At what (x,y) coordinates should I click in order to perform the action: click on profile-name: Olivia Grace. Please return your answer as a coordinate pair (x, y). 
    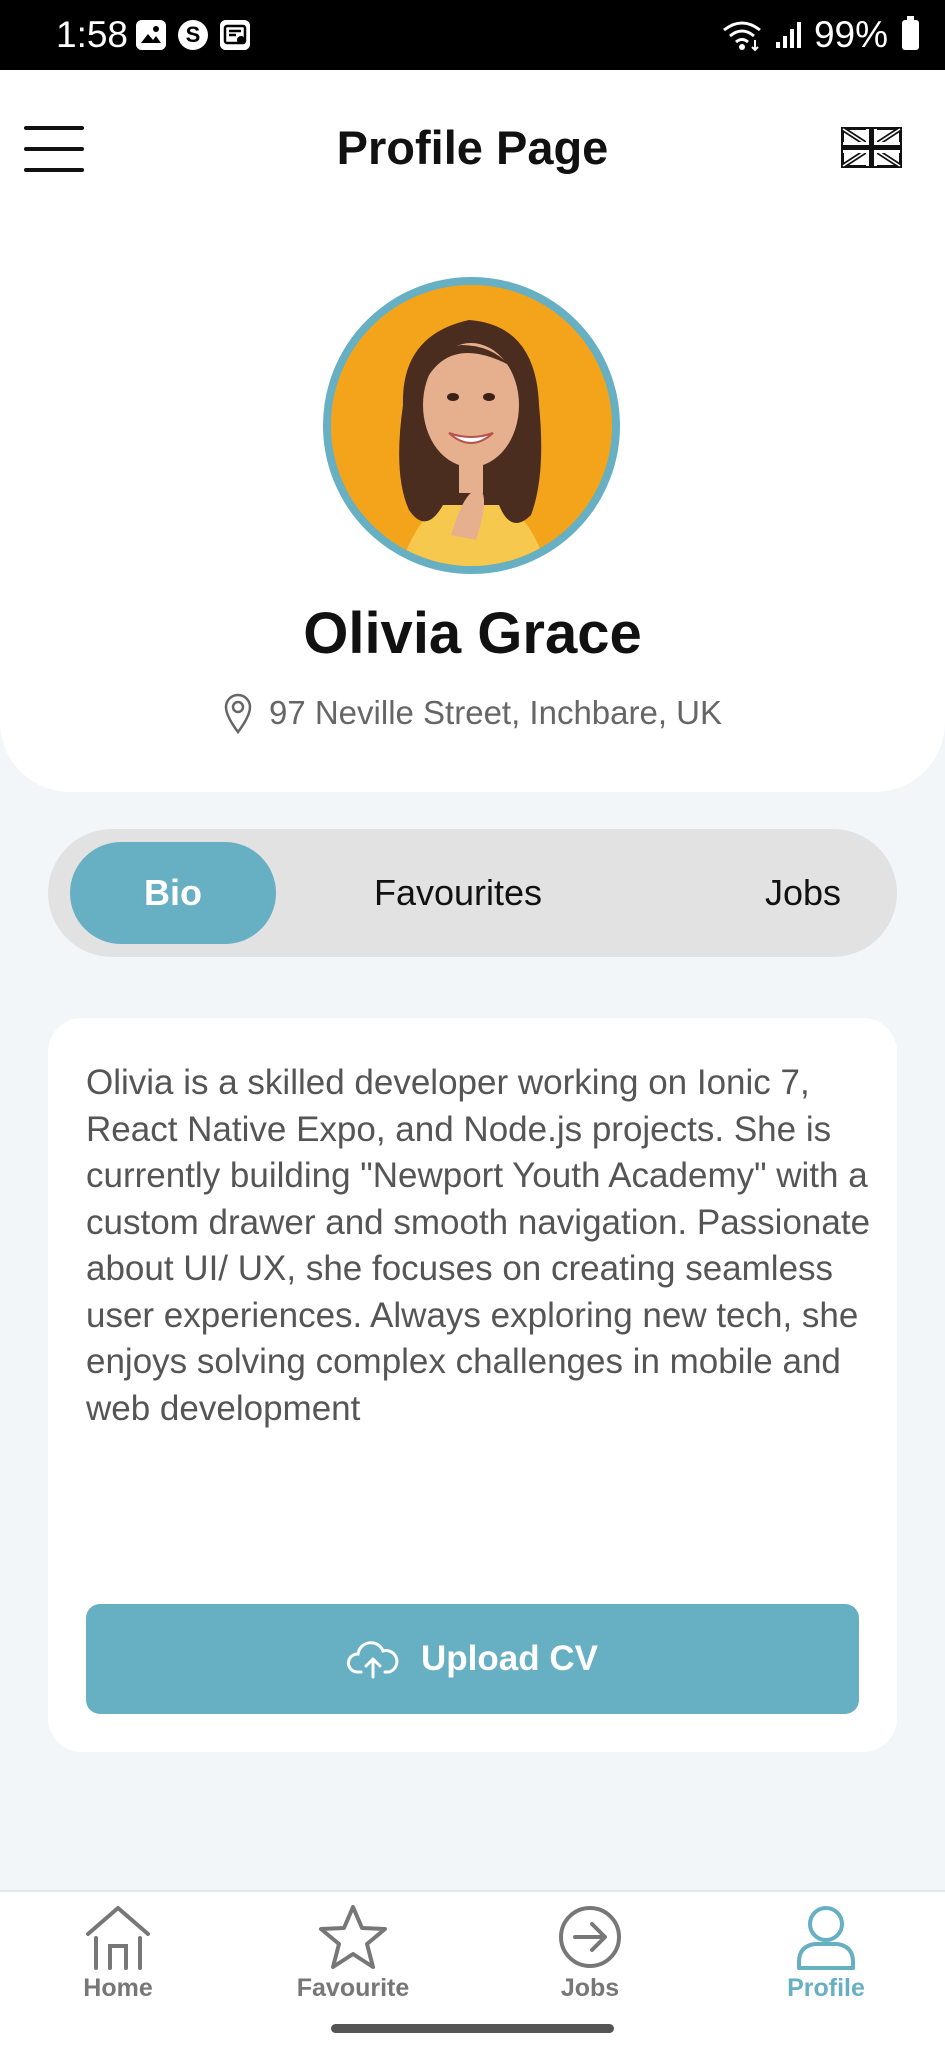
    Looking at the image, I should click on (472, 633).